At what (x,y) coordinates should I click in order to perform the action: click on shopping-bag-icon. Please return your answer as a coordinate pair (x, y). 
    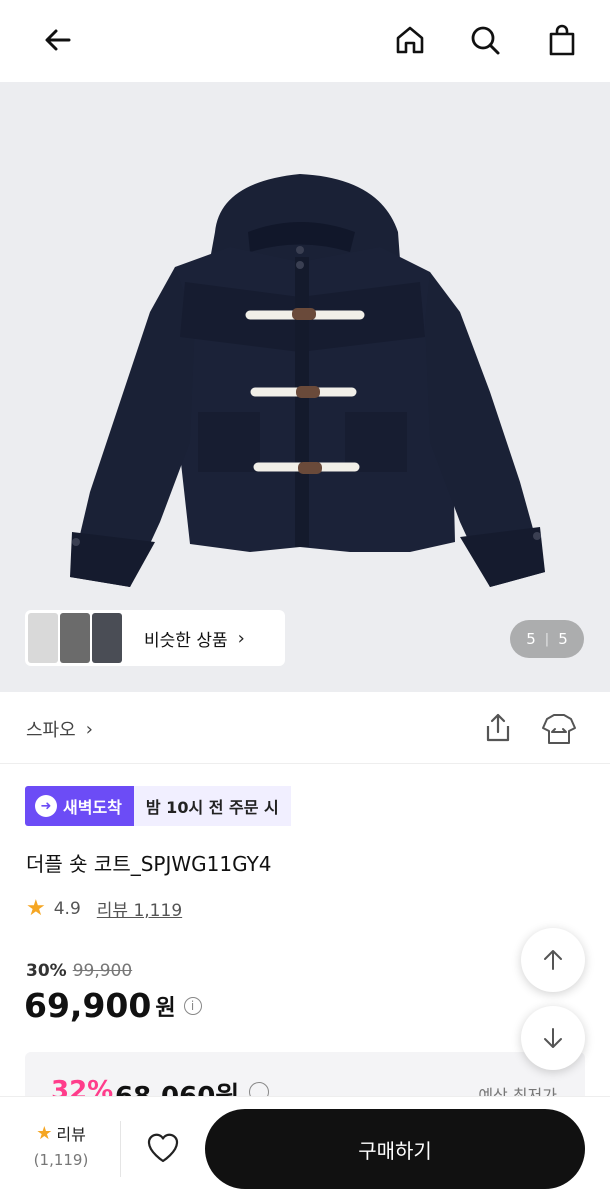
    Looking at the image, I should click on (562, 40).